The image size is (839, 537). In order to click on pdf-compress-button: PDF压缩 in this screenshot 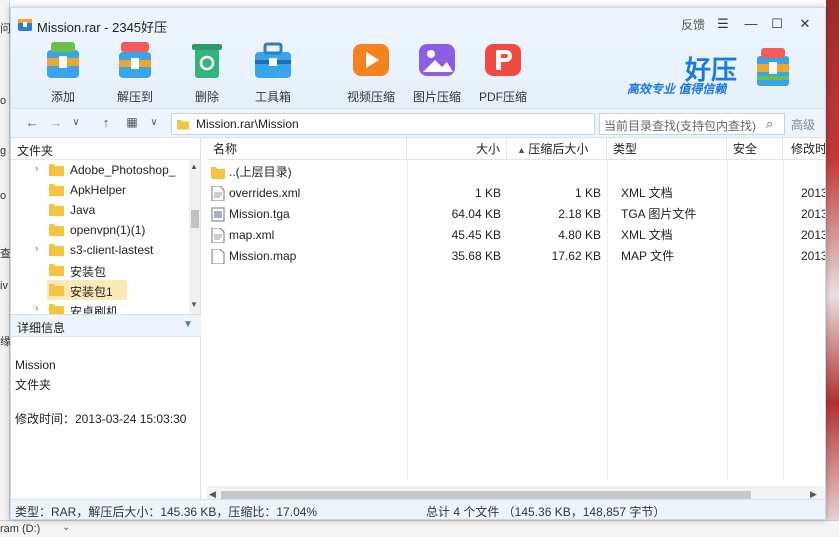, I will do `click(503, 71)`.